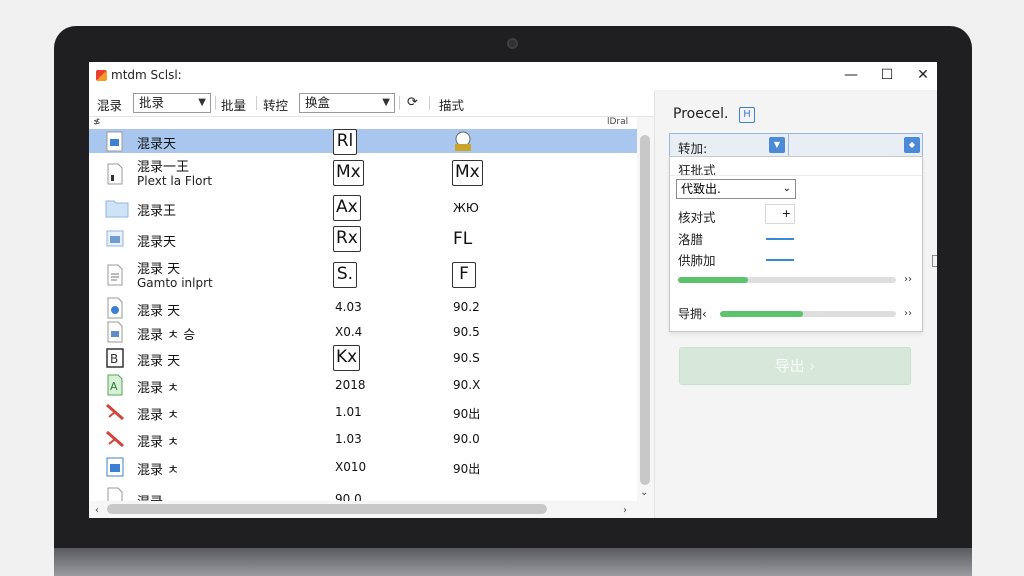 The width and height of the screenshot is (1024, 576). What do you see at coordinates (363, 142) in the screenshot?
I see `list-item: 混录天 Rl` at bounding box center [363, 142].